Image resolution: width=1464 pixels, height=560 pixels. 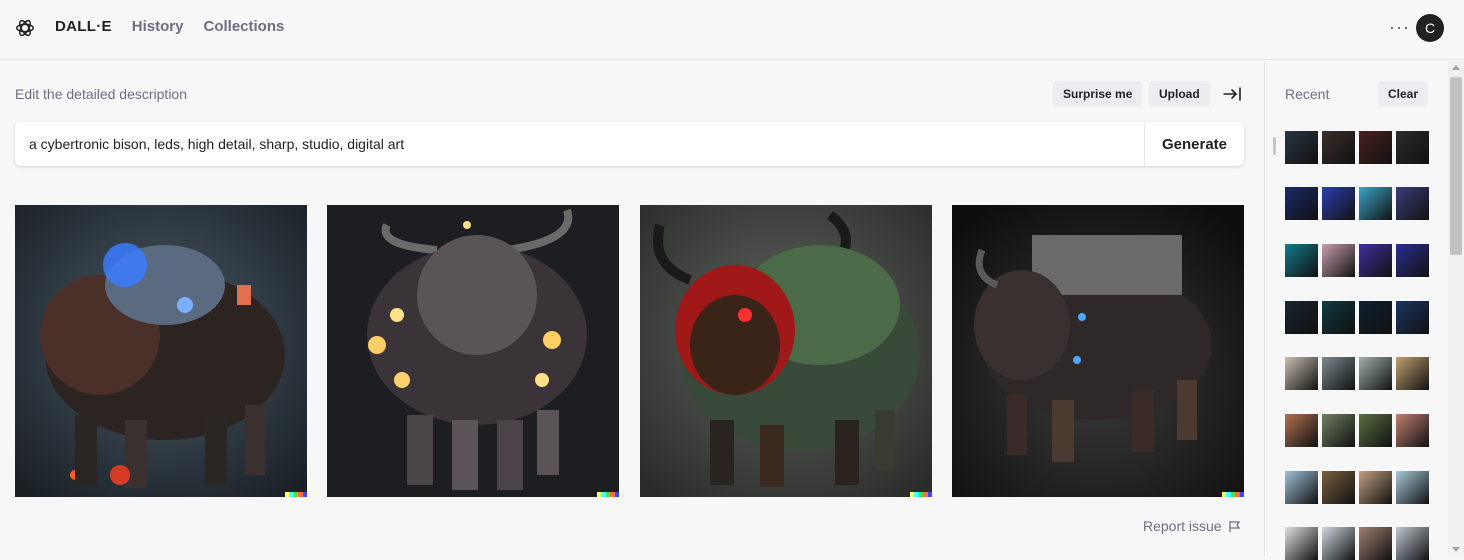 I want to click on scroll-thumb, so click(x=1456, y=166).